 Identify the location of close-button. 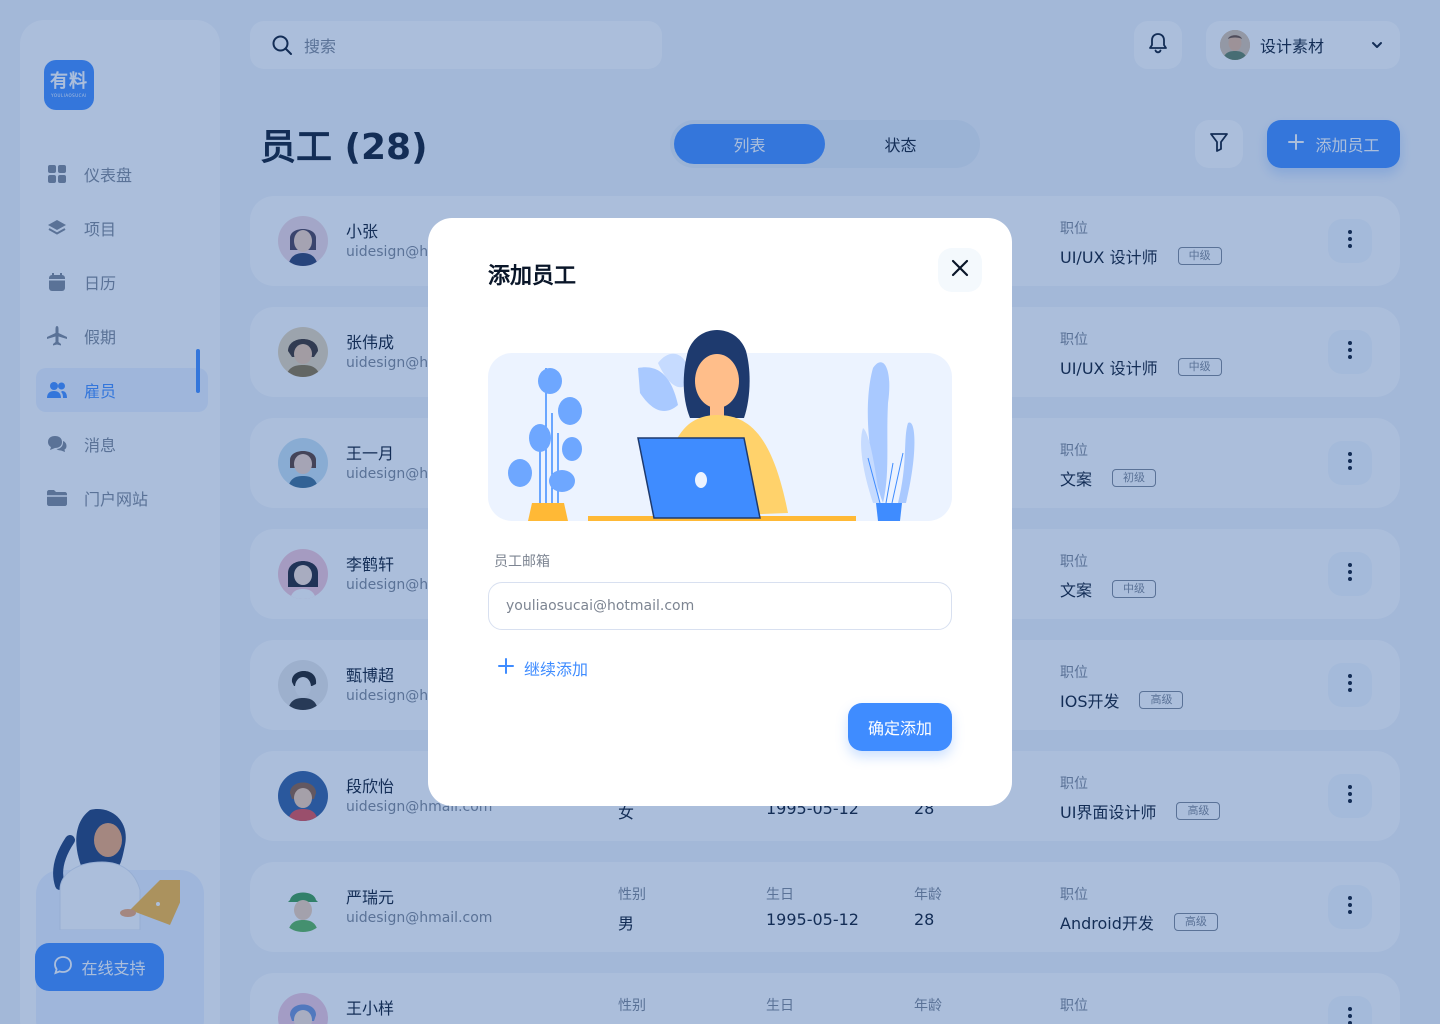
(960, 270).